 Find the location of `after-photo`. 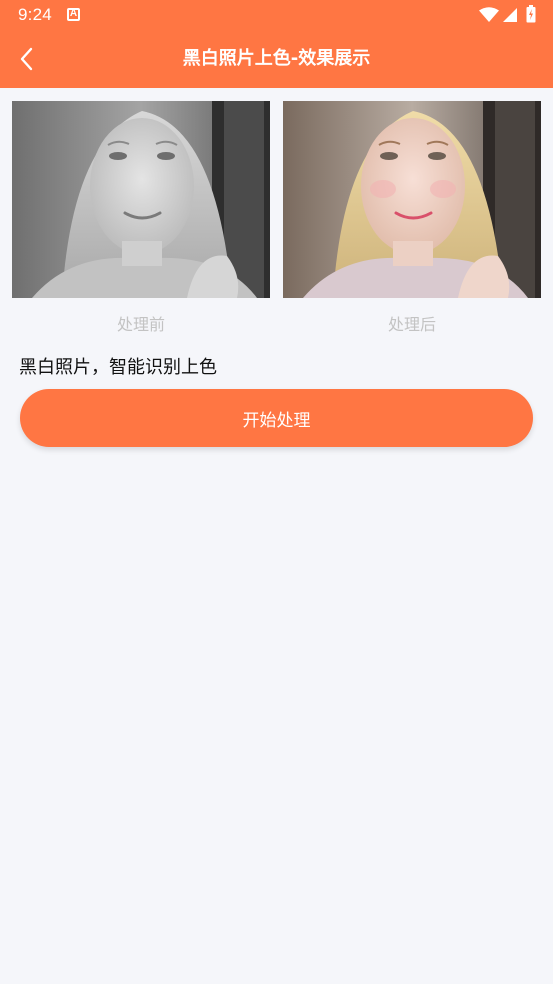

after-photo is located at coordinates (412, 199).